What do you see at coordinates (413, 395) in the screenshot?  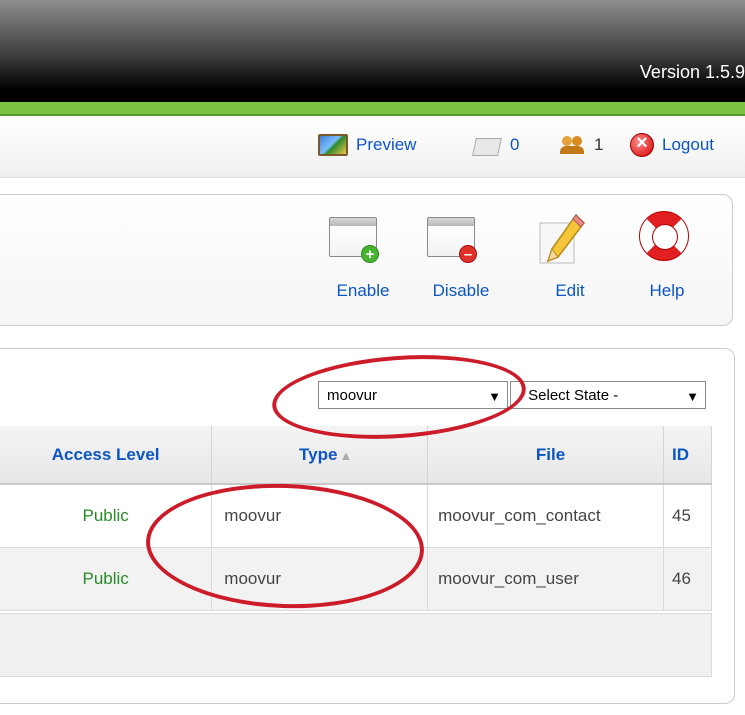 I see `type-filter-select: moovur ▼` at bounding box center [413, 395].